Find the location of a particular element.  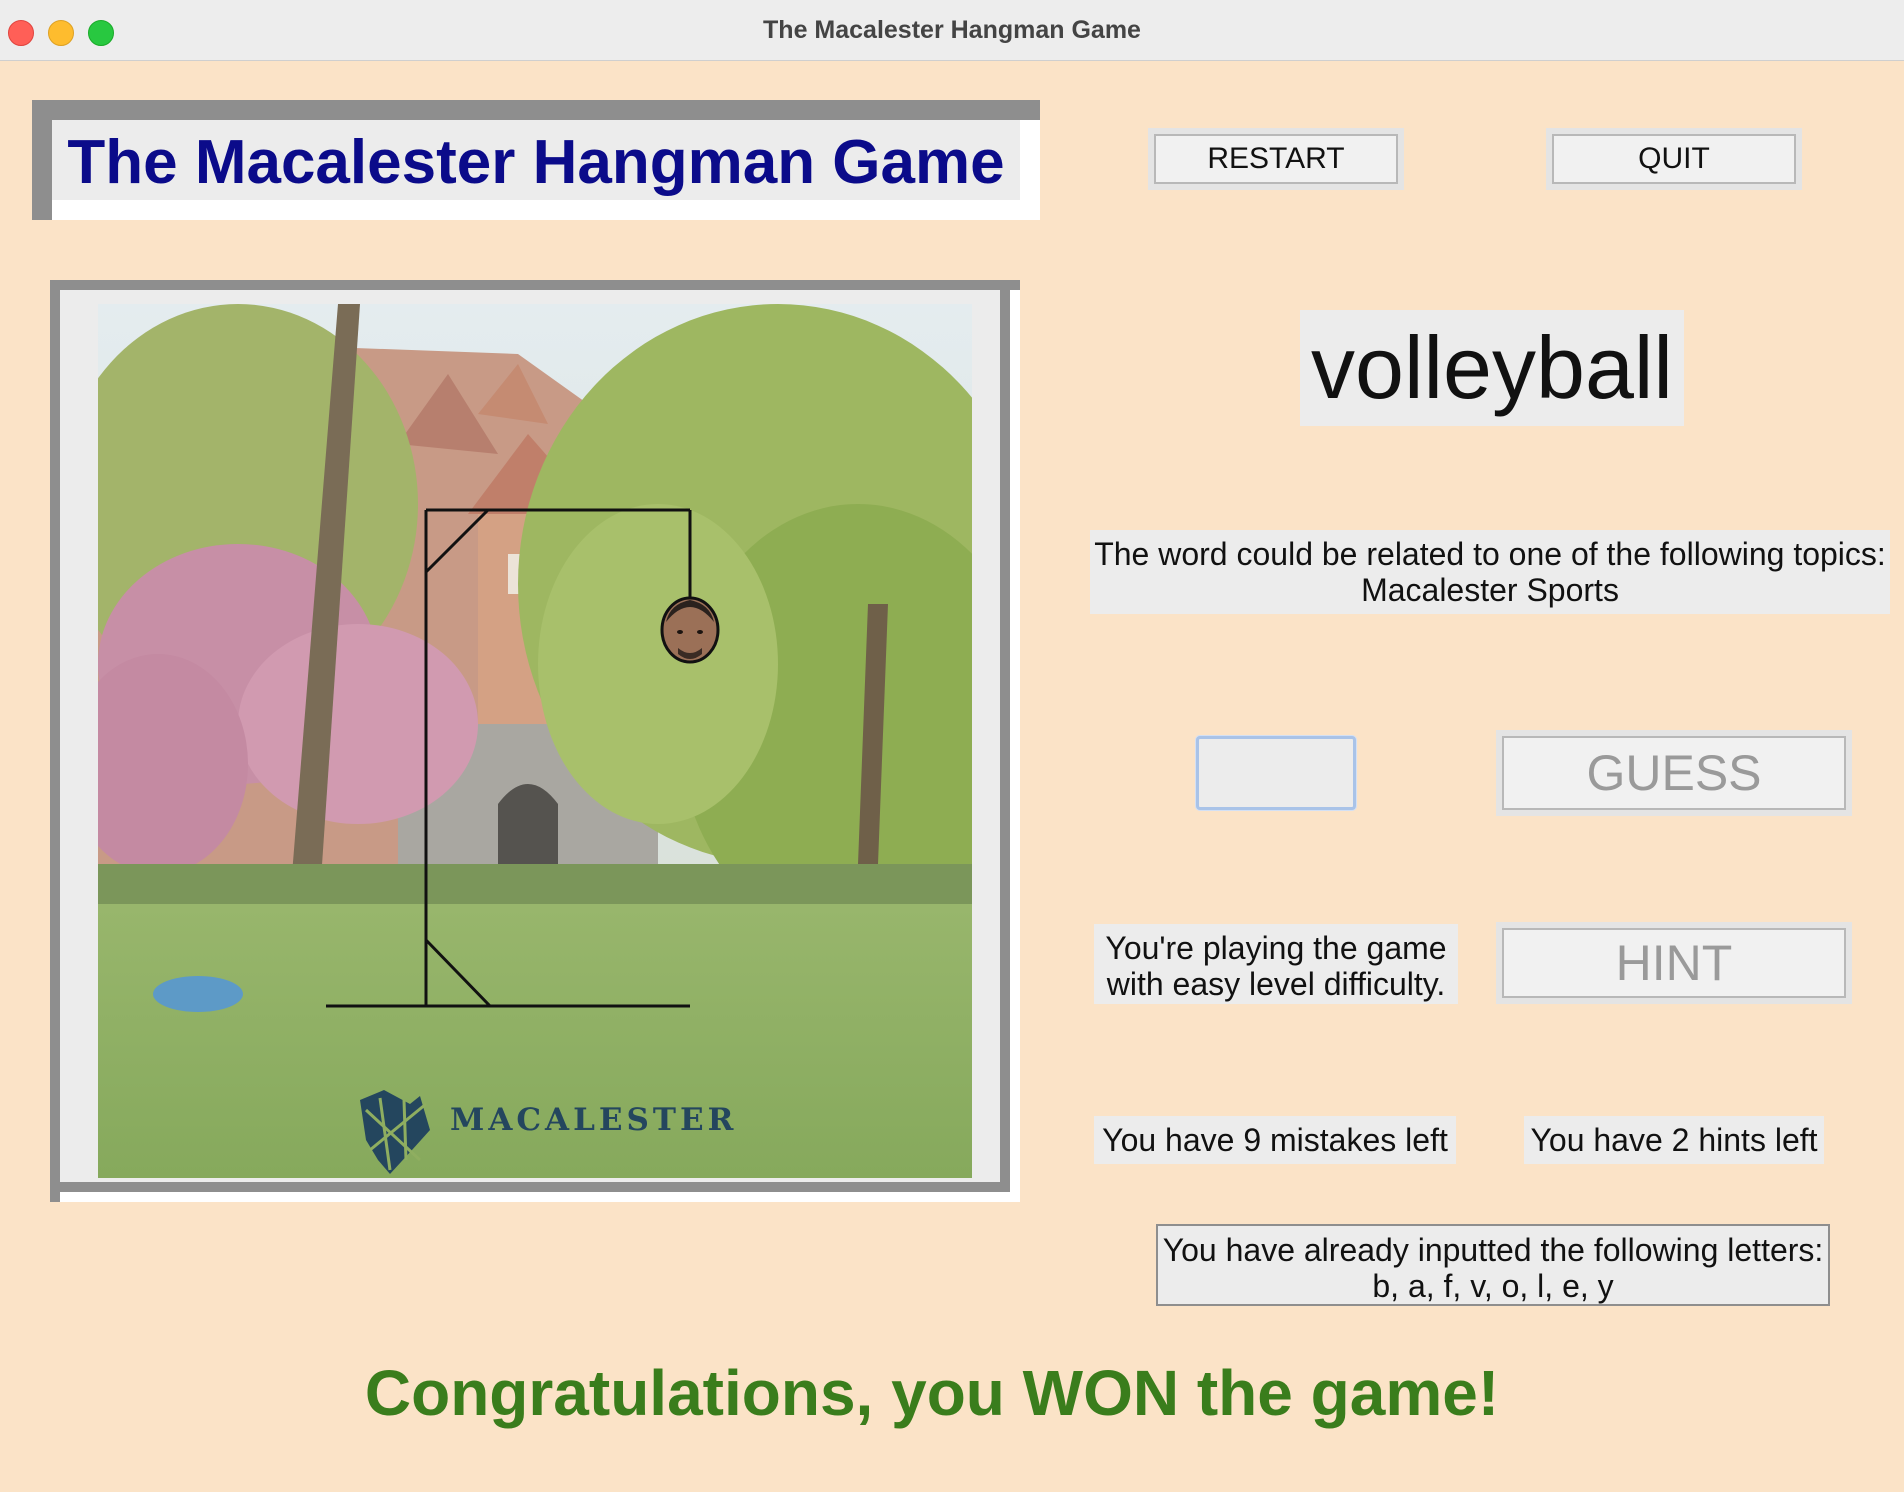

secret-word-display: volleyball is located at coordinates (1492, 368).